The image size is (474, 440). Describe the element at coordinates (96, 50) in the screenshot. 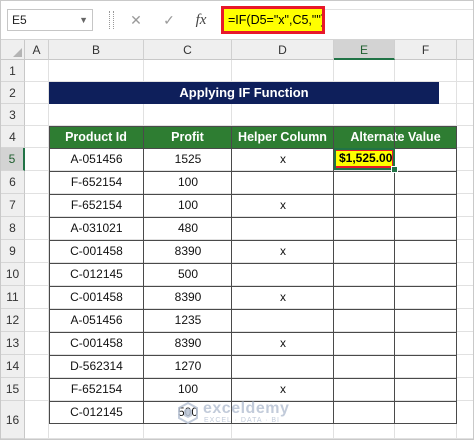

I see `column-header-b: B` at that location.